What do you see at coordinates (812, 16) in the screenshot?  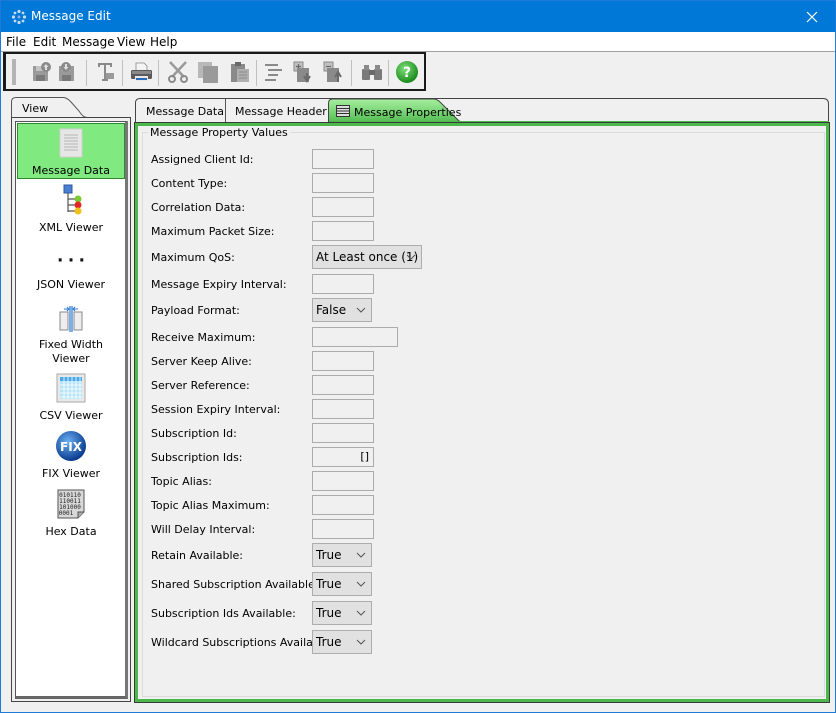 I see `close-button` at bounding box center [812, 16].